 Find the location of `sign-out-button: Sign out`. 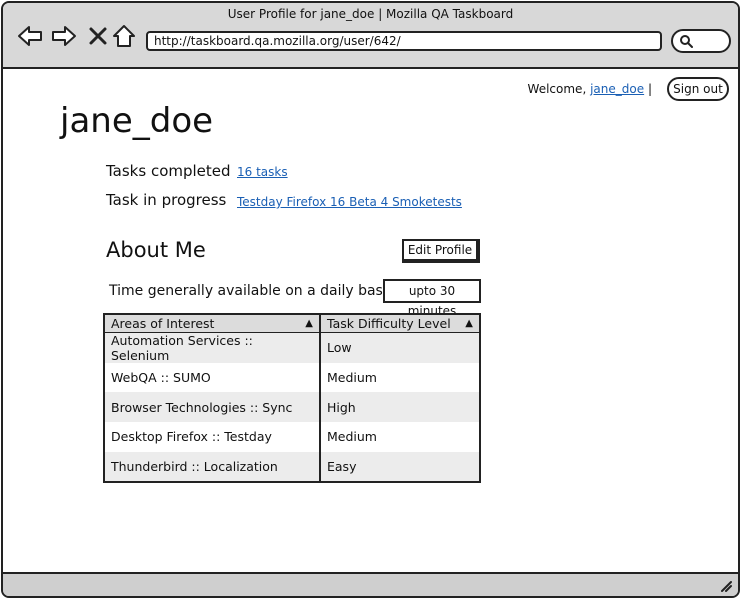

sign-out-button: Sign out is located at coordinates (698, 89).